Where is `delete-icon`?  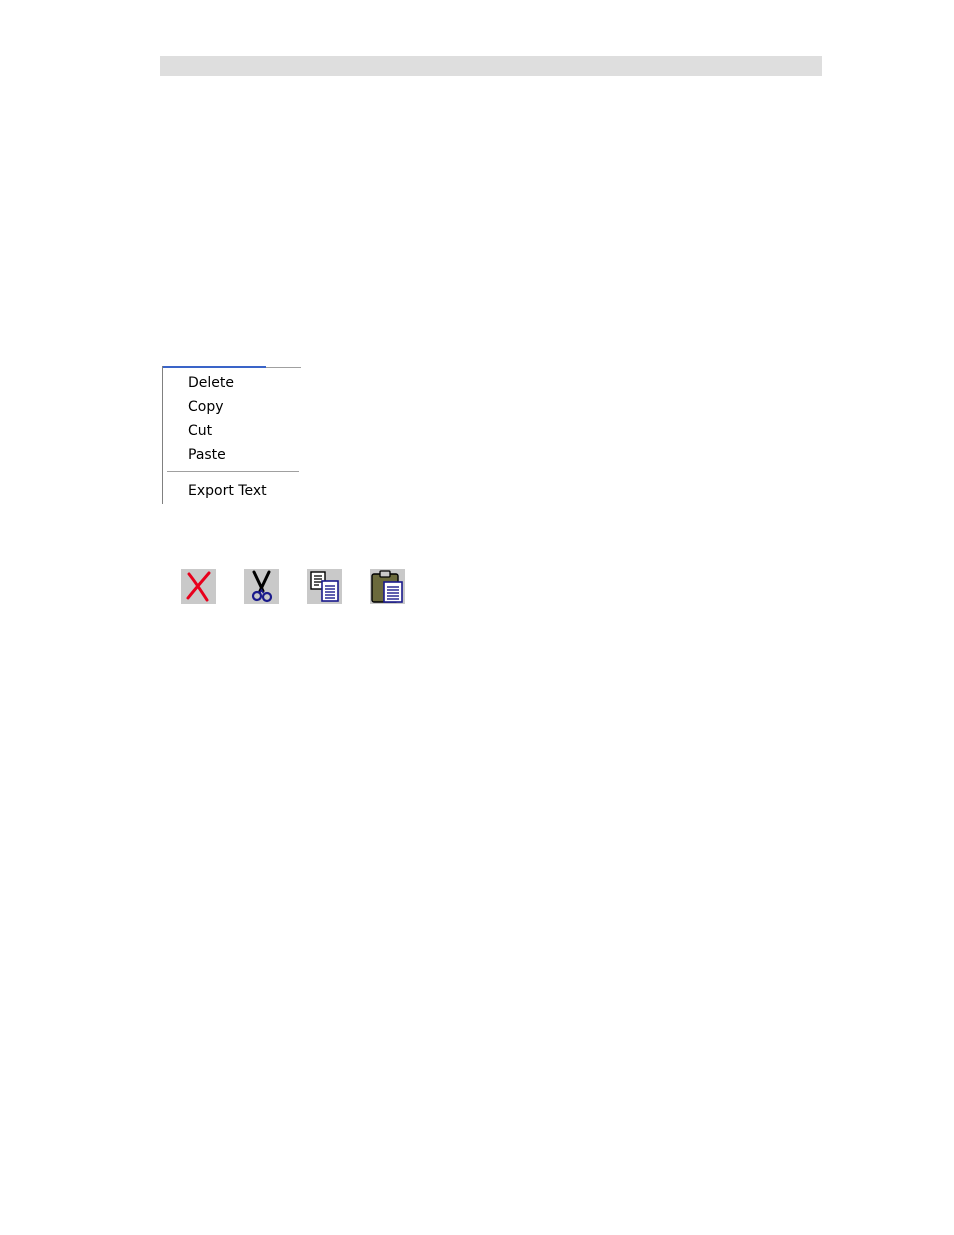 delete-icon is located at coordinates (198, 586).